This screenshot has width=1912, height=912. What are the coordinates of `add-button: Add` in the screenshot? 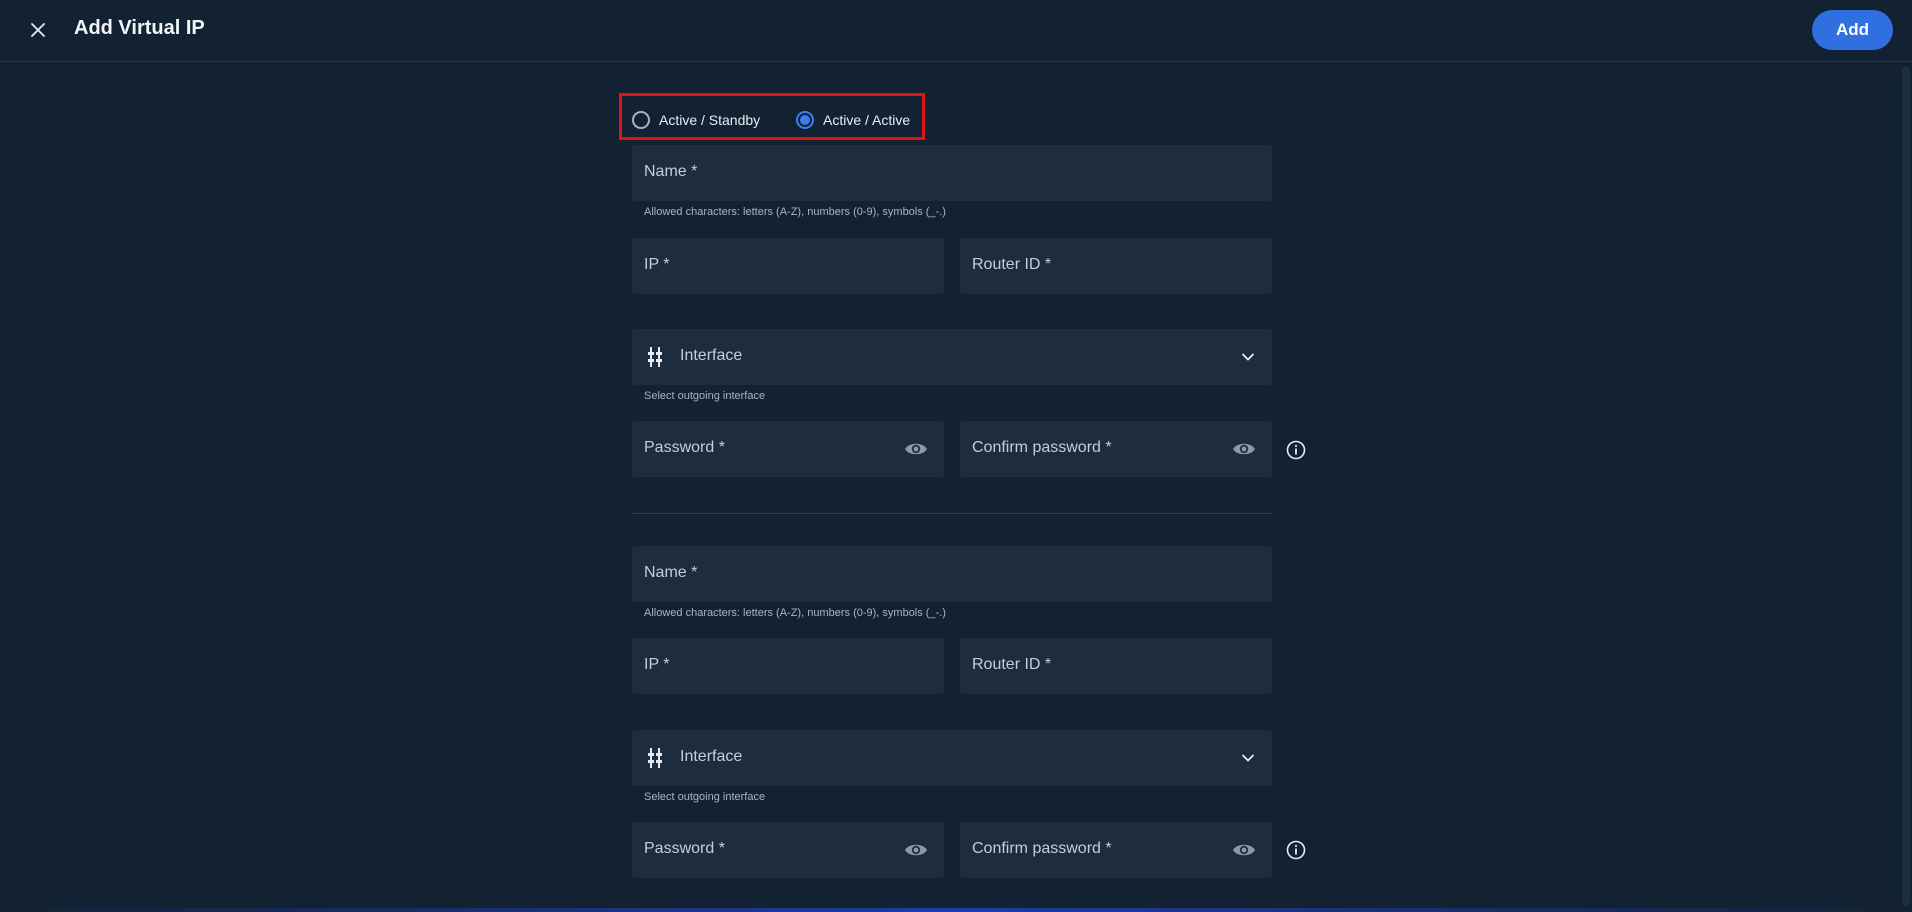 It's located at (1852, 30).